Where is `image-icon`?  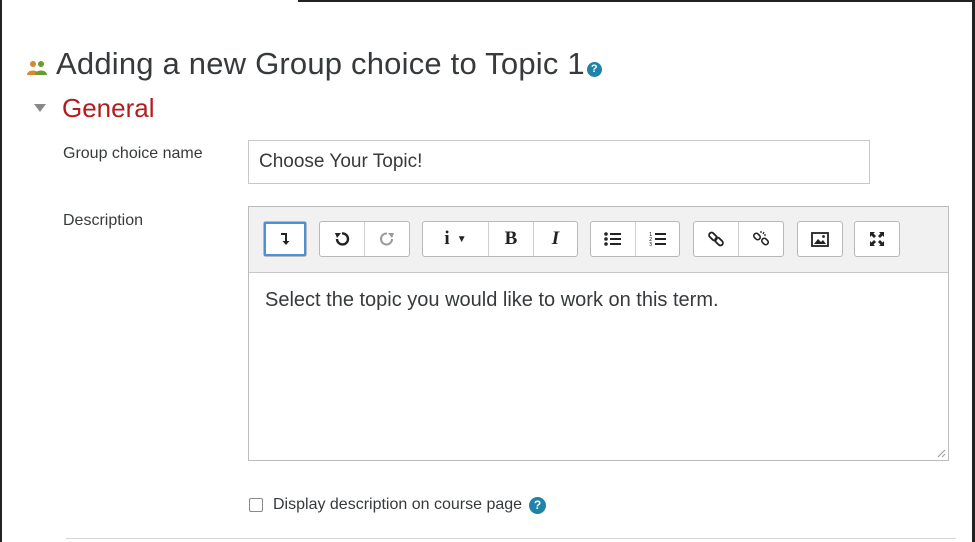 image-icon is located at coordinates (820, 239).